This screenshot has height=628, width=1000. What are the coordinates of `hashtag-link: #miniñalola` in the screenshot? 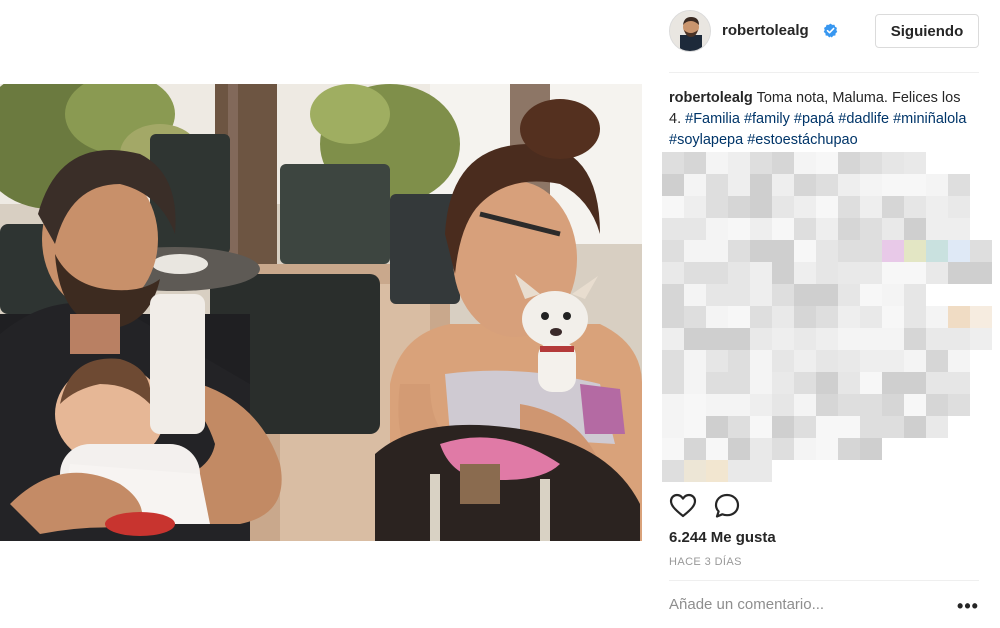 It's located at (929, 119).